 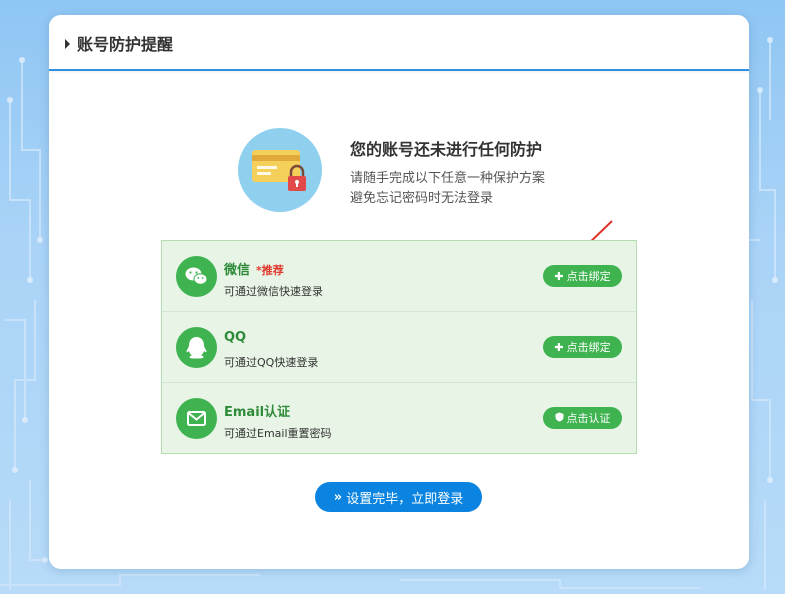 What do you see at coordinates (559, 418) in the screenshot?
I see `shield-icon` at bounding box center [559, 418].